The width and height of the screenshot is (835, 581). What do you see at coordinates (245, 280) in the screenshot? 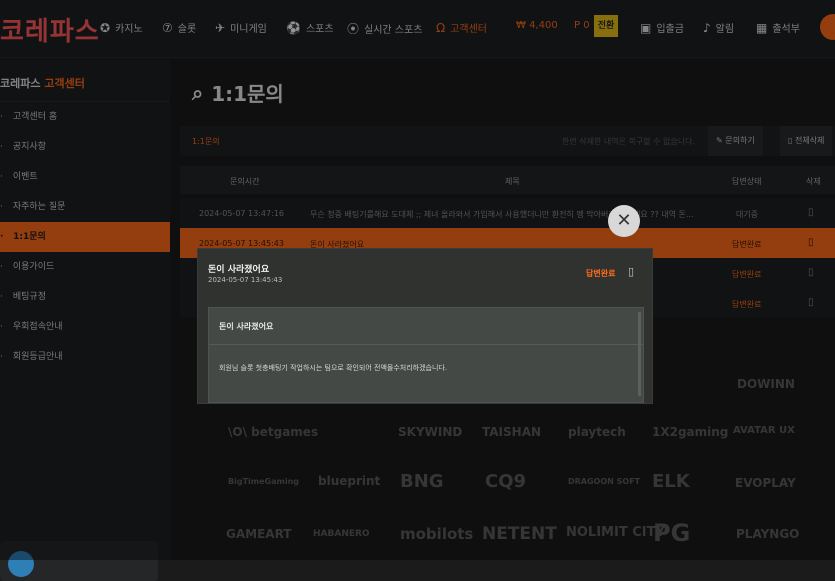
I see `modal-date: 2024-05-07 13:45:43` at bounding box center [245, 280].